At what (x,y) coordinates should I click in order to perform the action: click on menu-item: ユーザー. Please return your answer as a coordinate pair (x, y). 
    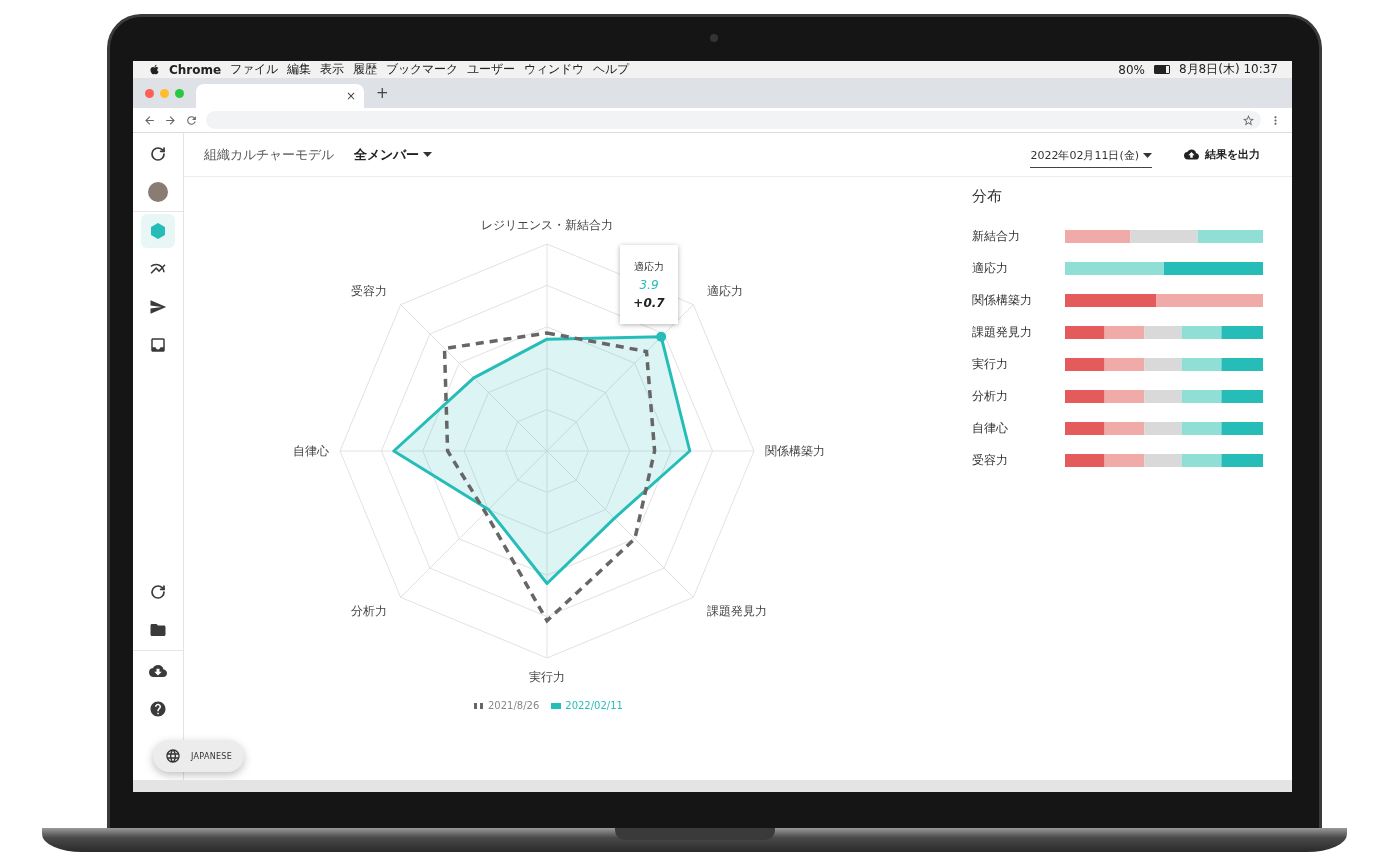
    Looking at the image, I should click on (491, 69).